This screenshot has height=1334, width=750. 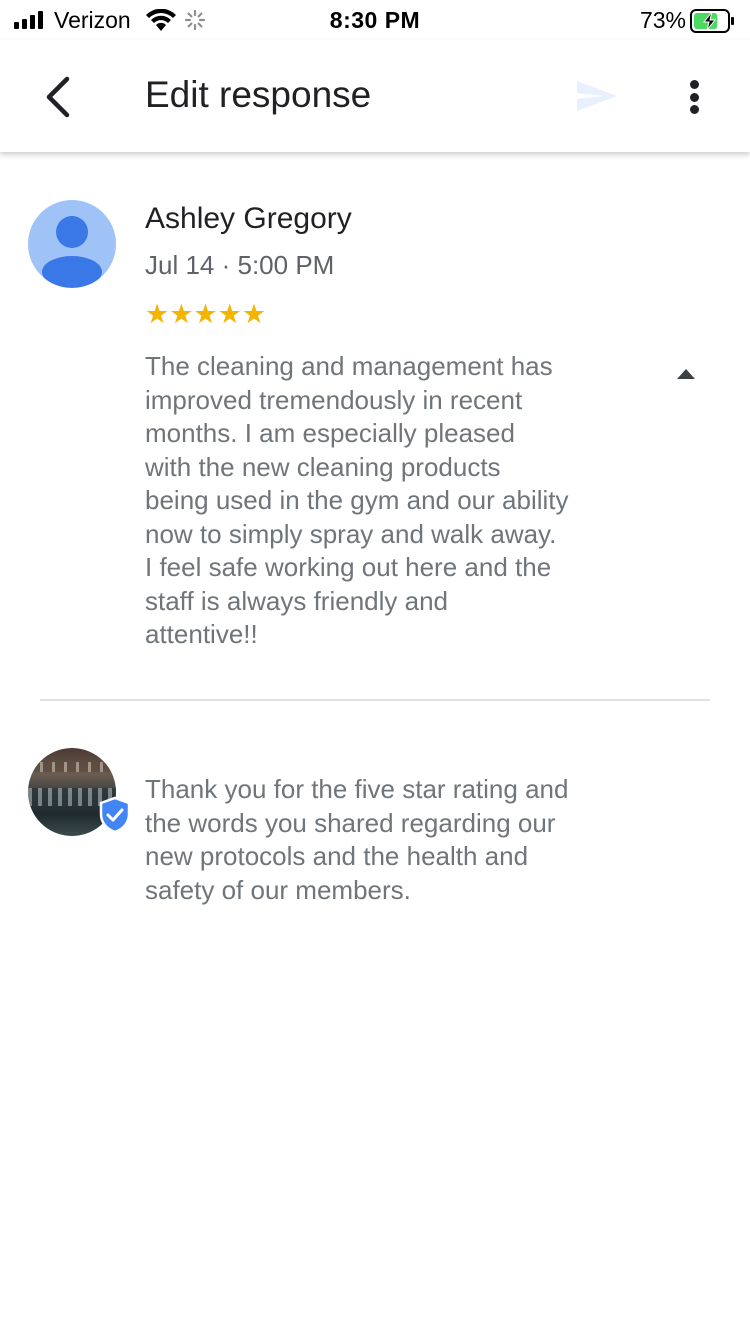 What do you see at coordinates (248, 218) in the screenshot?
I see `reviewer-name: Ashley Gregory` at bounding box center [248, 218].